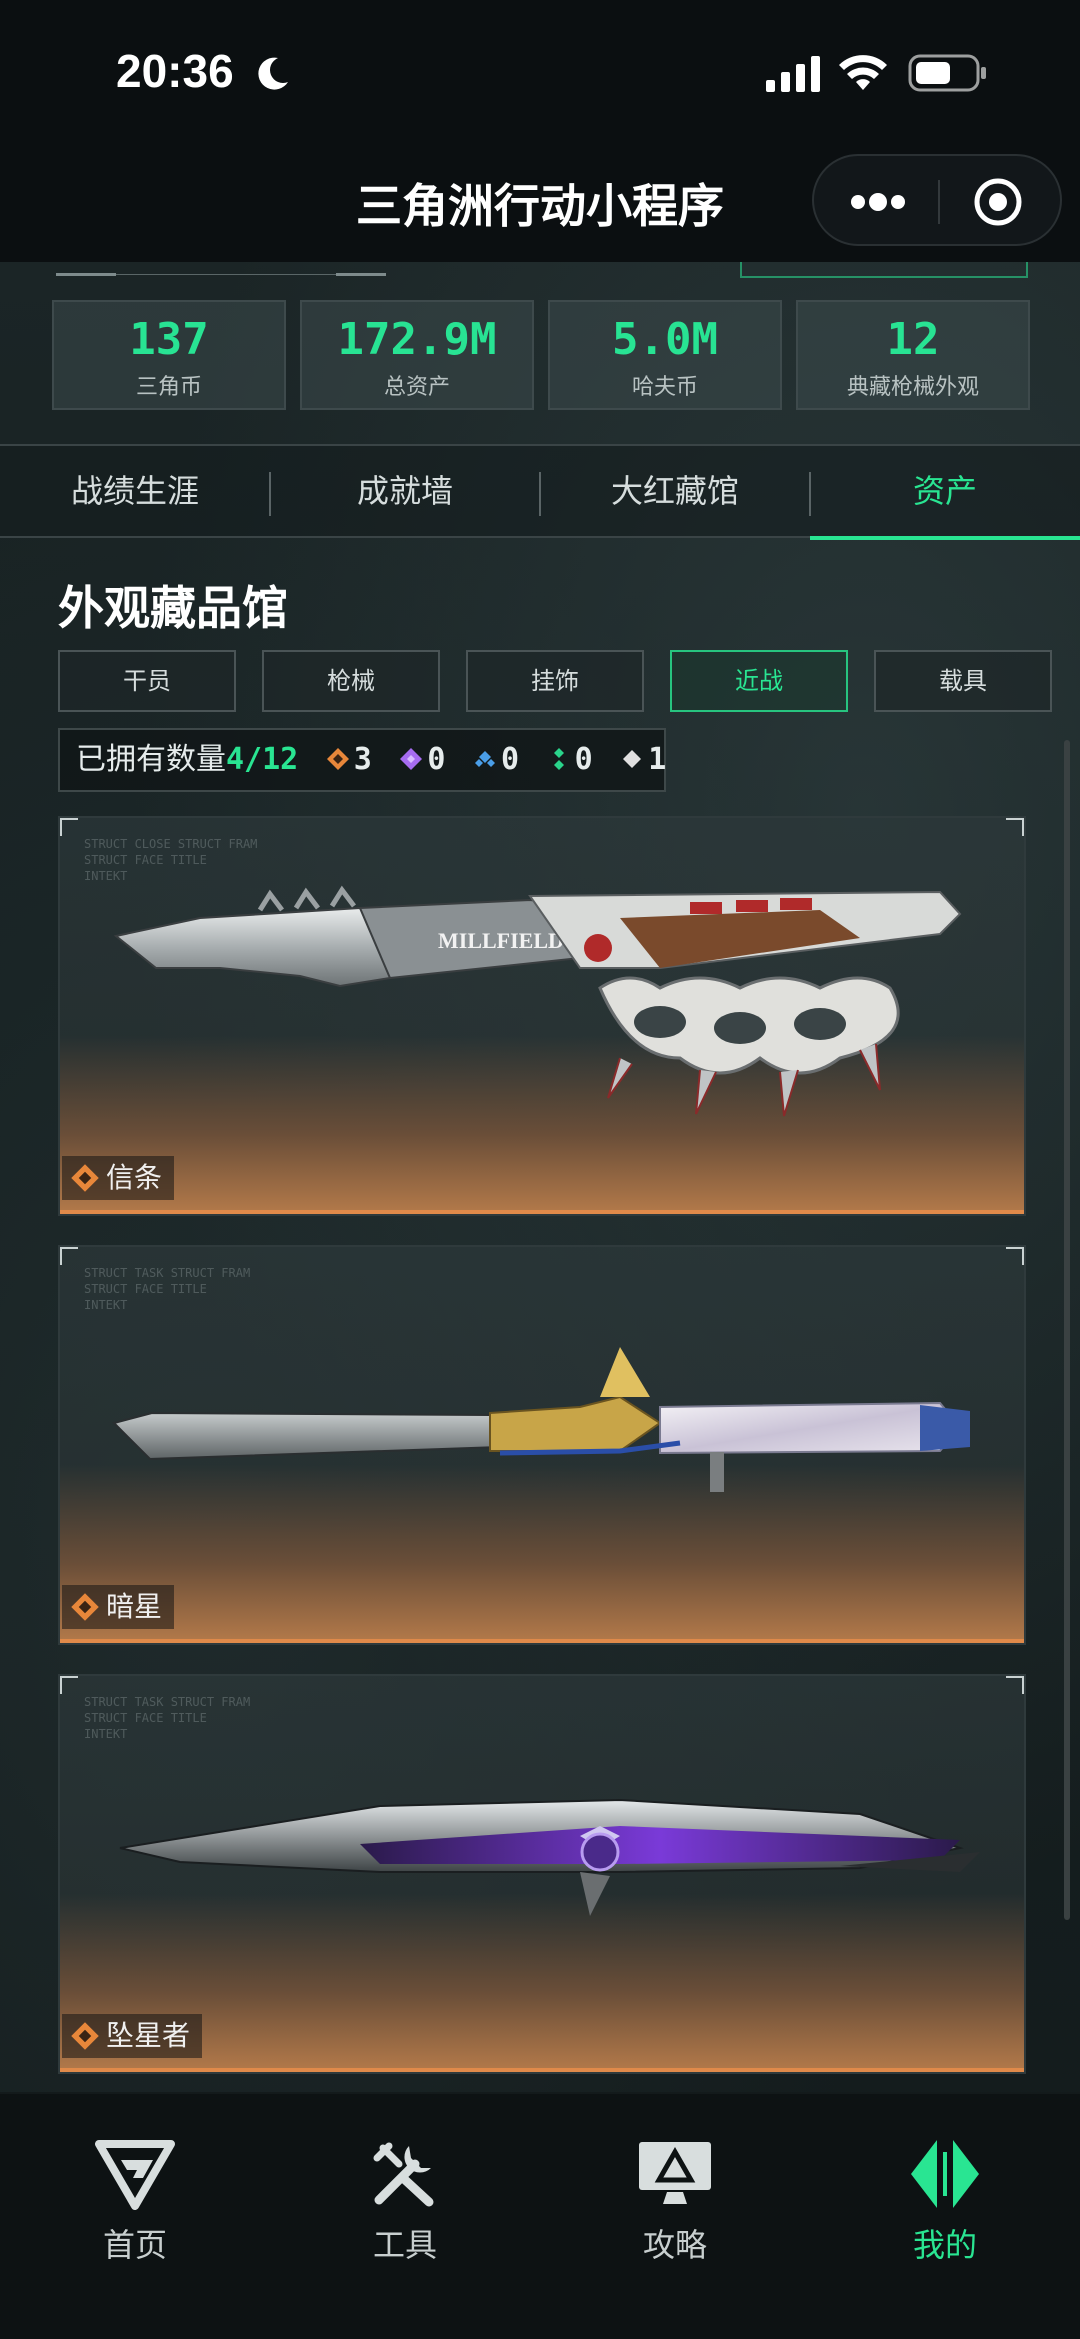  What do you see at coordinates (632, 759) in the screenshot?
I see `white-diamond-icon` at bounding box center [632, 759].